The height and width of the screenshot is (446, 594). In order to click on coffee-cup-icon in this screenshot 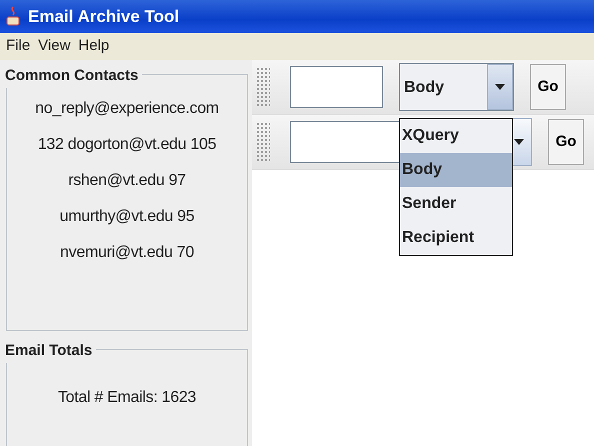, I will do `click(13, 17)`.